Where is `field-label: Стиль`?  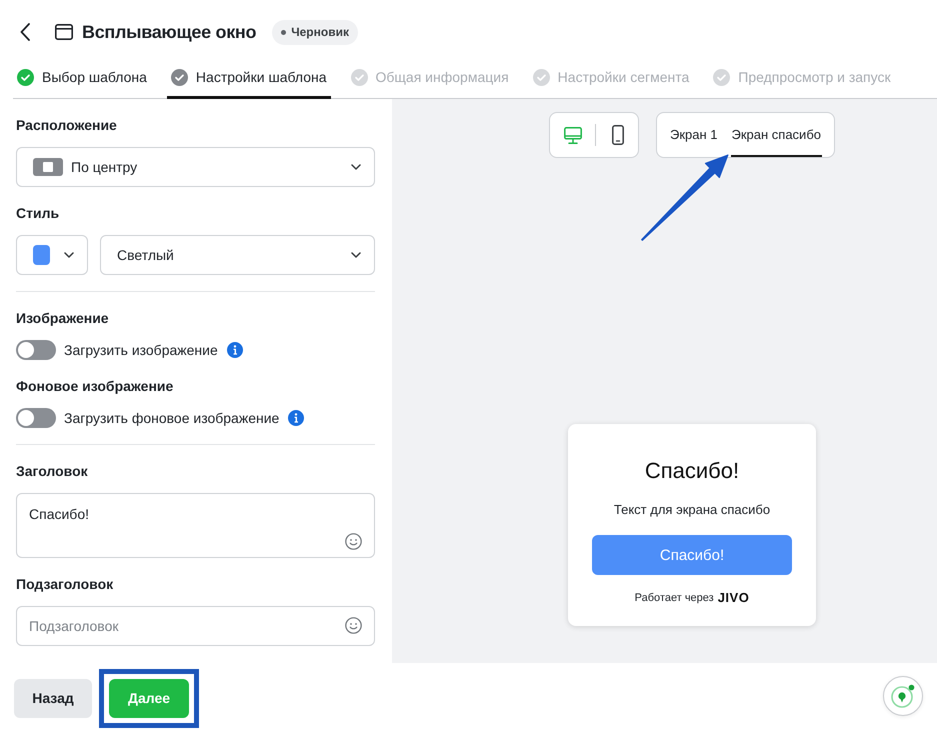
field-label: Стиль is located at coordinates (38, 213).